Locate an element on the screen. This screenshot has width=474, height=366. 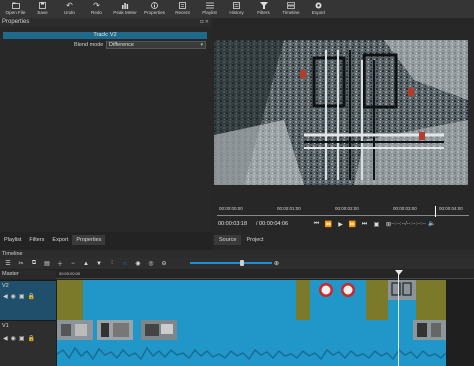
volume-icon: 🔈 is located at coordinates (431, 223).